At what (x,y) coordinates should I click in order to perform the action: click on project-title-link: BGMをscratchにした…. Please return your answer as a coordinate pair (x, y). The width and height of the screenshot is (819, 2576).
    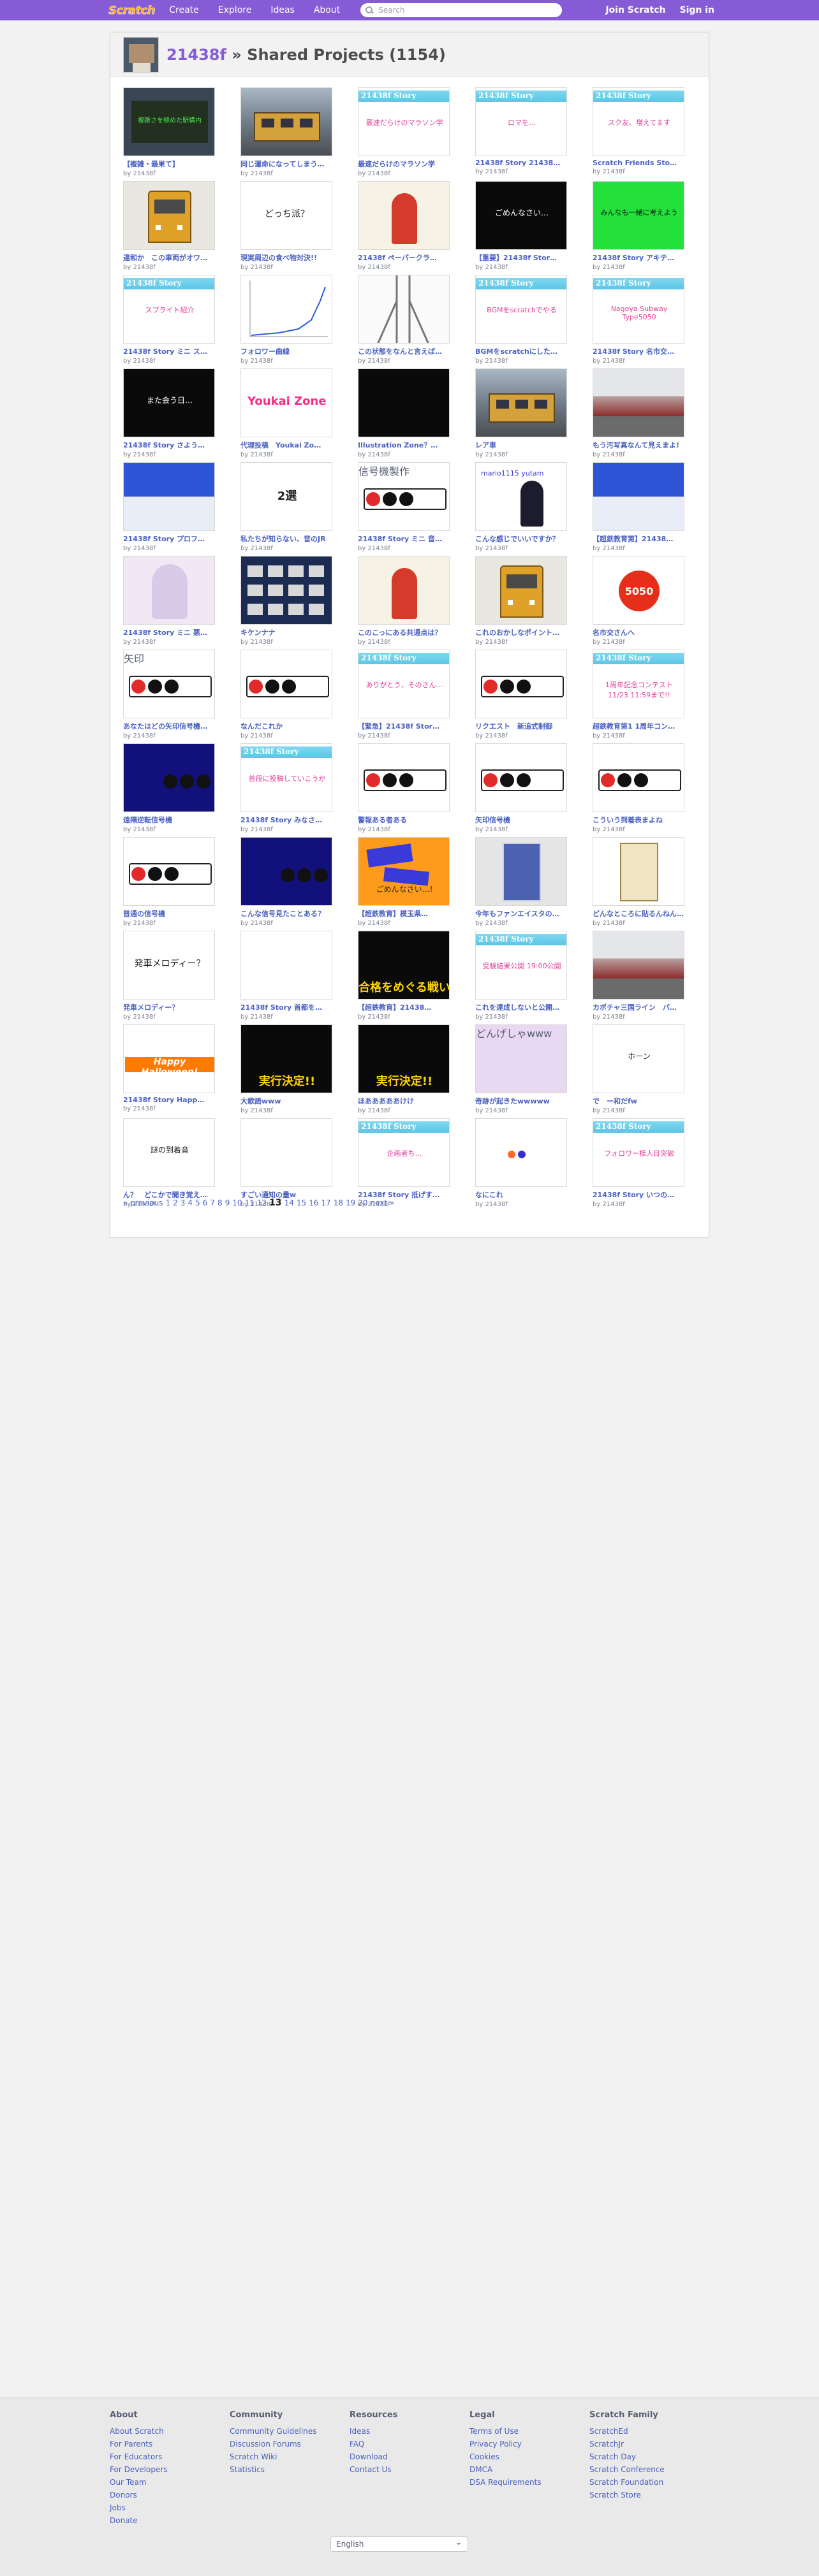
    Looking at the image, I should click on (521, 351).